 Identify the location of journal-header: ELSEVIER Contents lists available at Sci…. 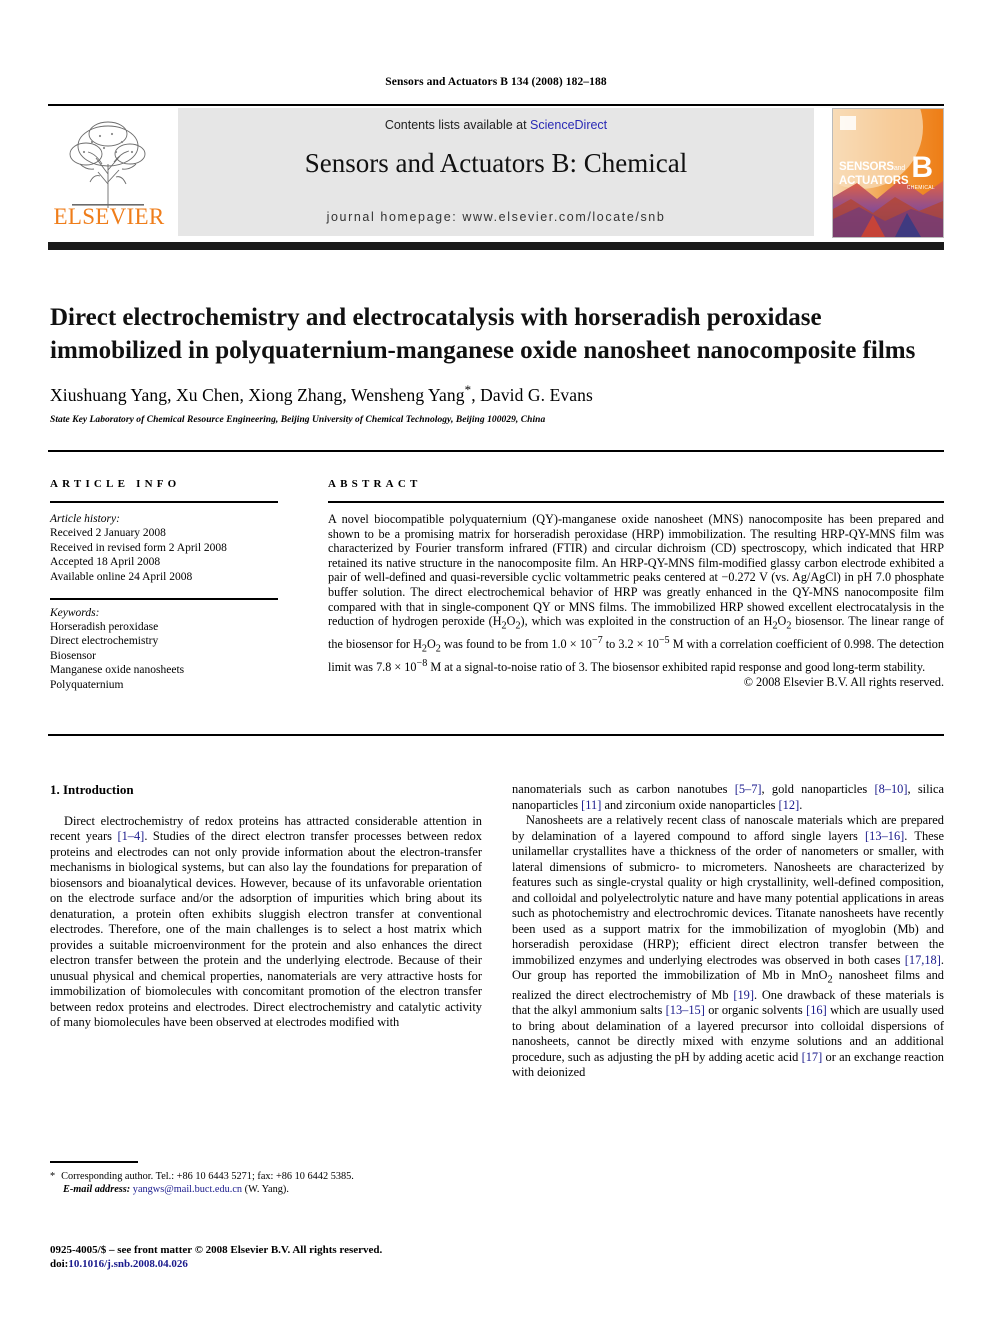
(496, 173).